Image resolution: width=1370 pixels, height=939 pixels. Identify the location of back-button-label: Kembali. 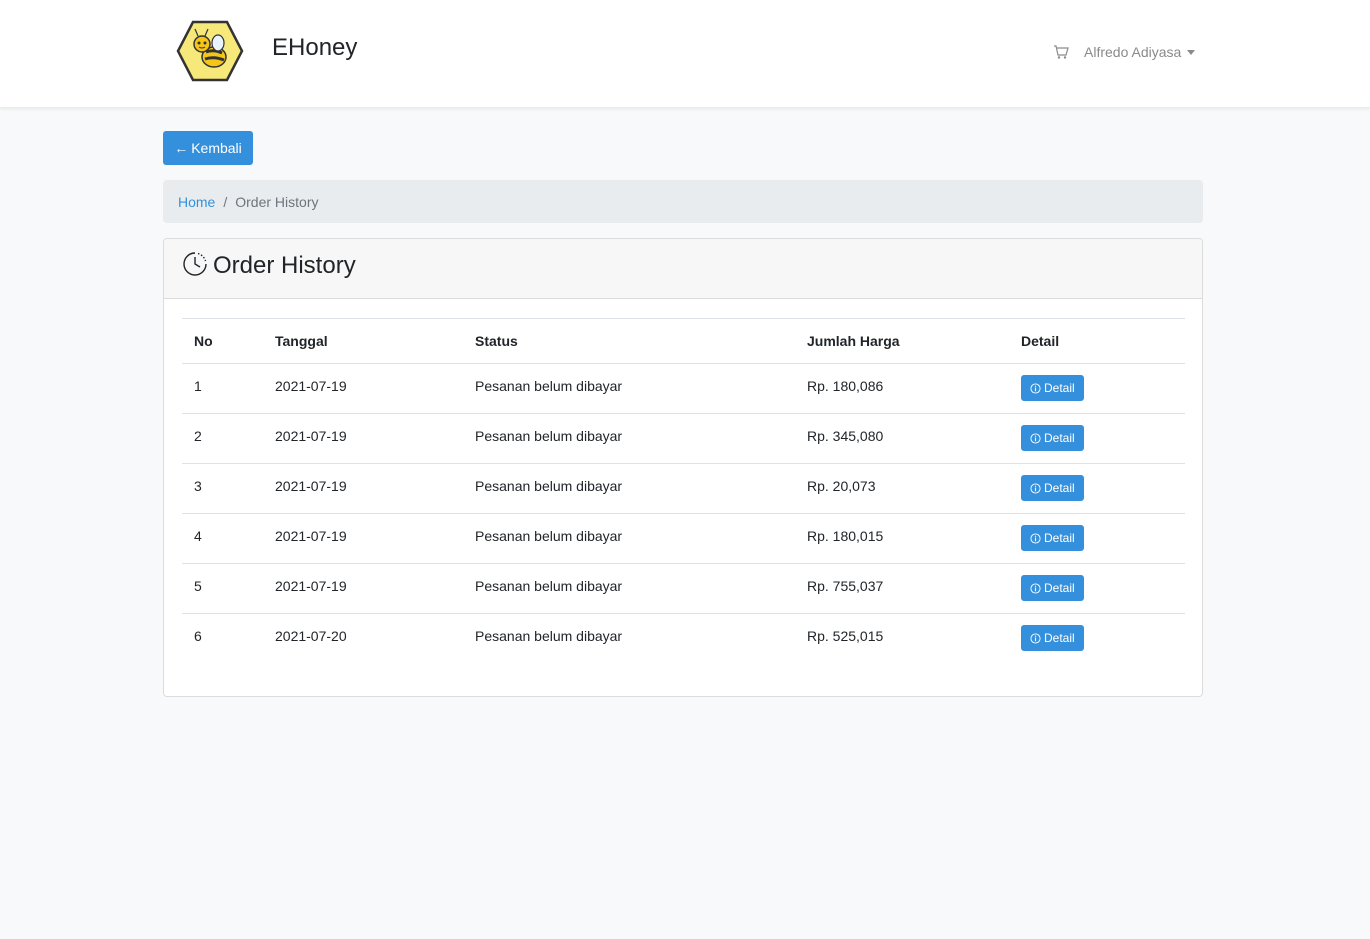
(216, 148).